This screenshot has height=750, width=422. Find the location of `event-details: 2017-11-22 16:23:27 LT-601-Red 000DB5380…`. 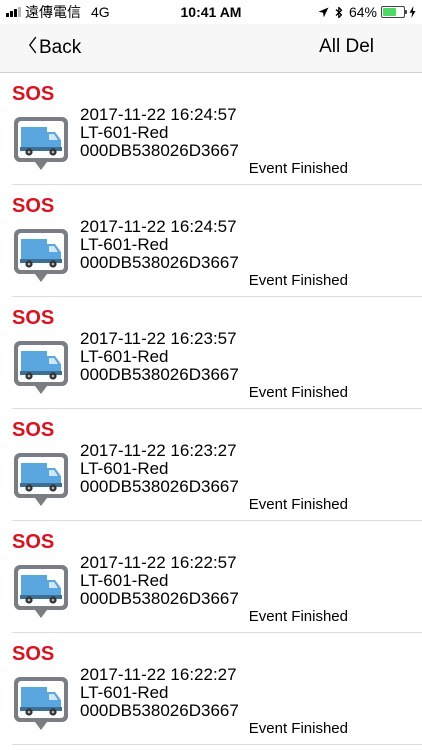

event-details: 2017-11-22 16:23:27 LT-601-Red 000DB5380… is located at coordinates (159, 469).